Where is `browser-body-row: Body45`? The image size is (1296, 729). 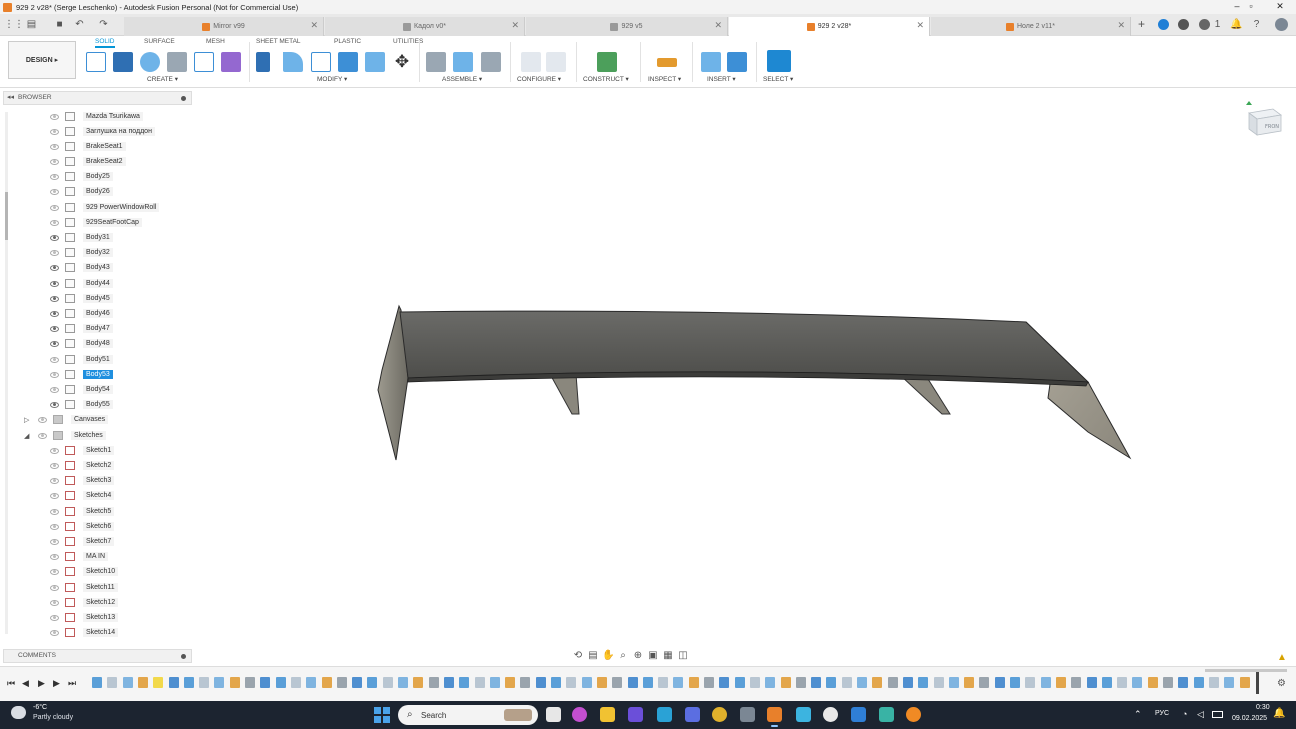
browser-body-row: Body45 is located at coordinates (81, 298).